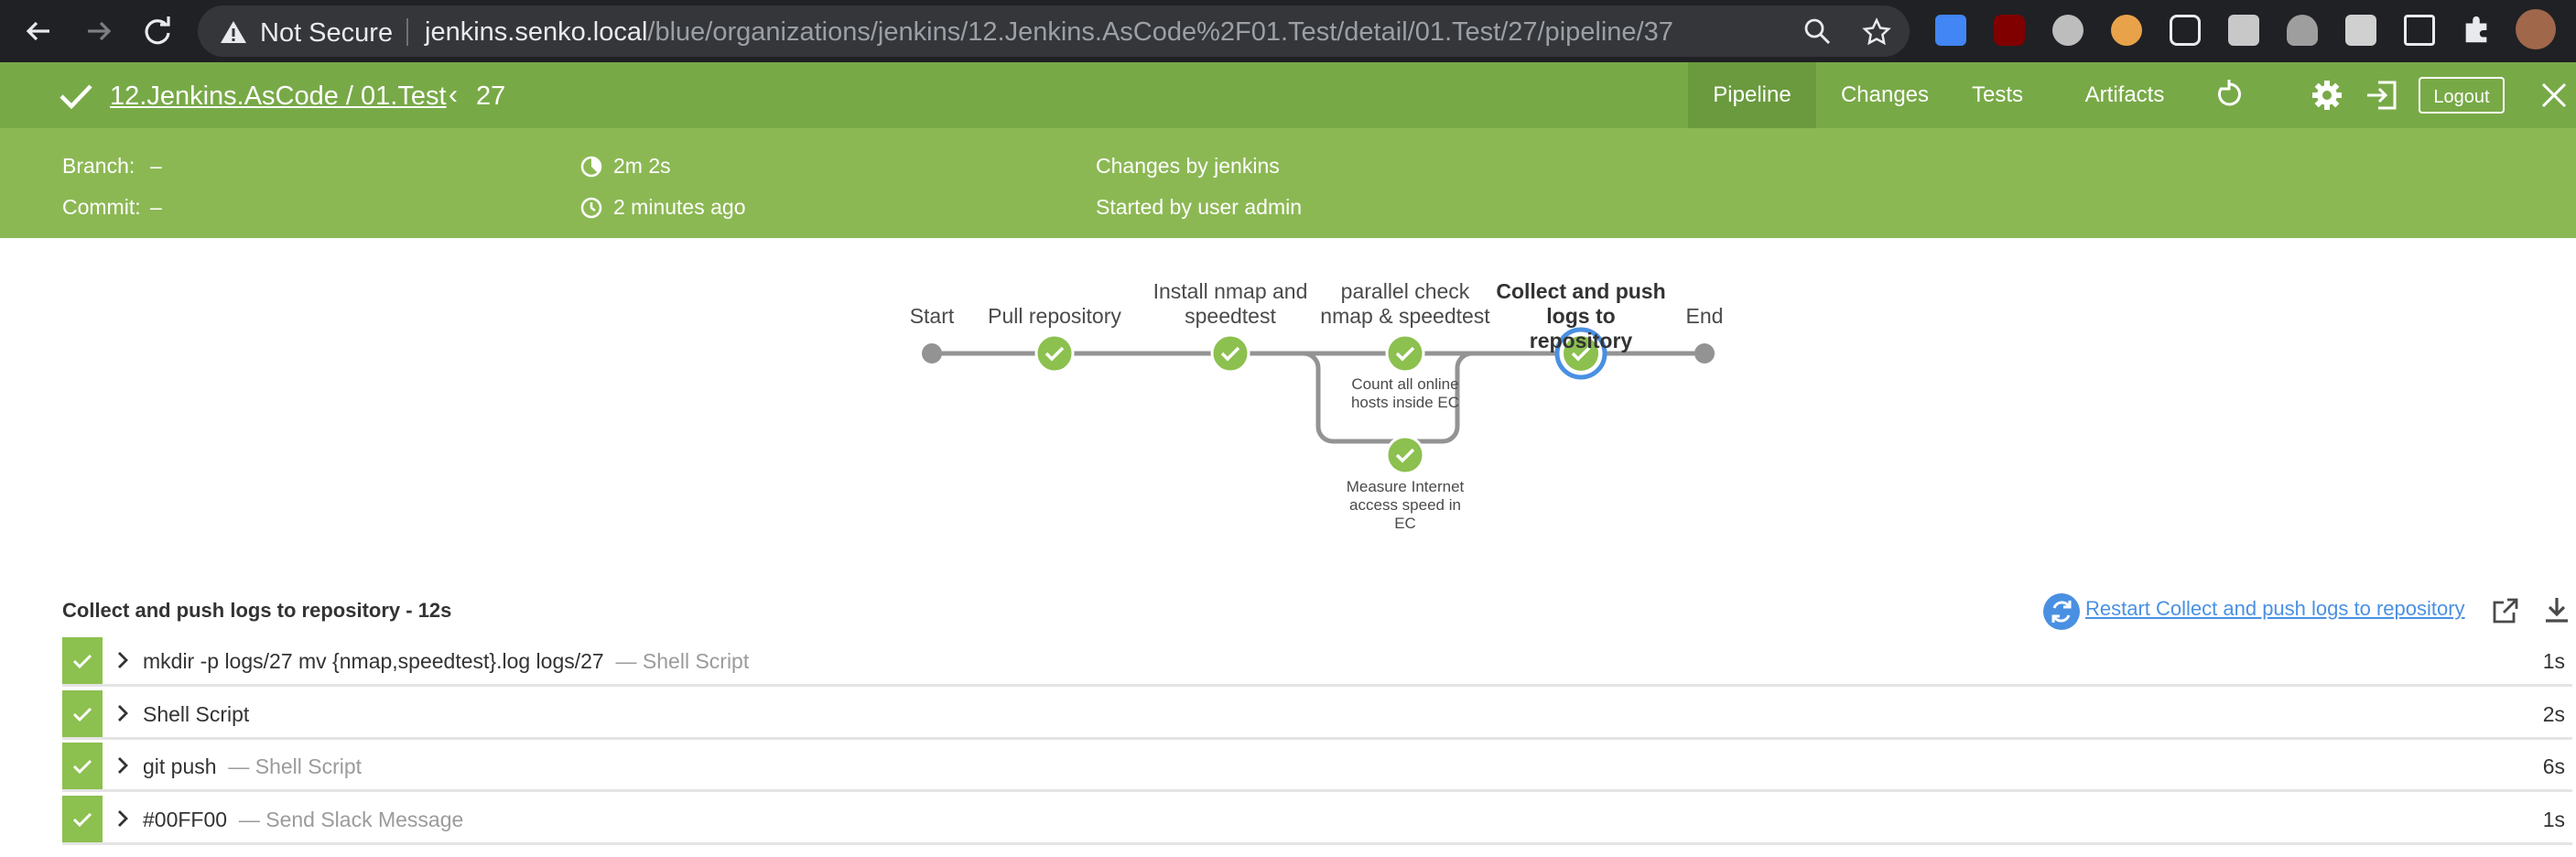  I want to click on tab-artifacts: Artifacts, so click(2125, 95).